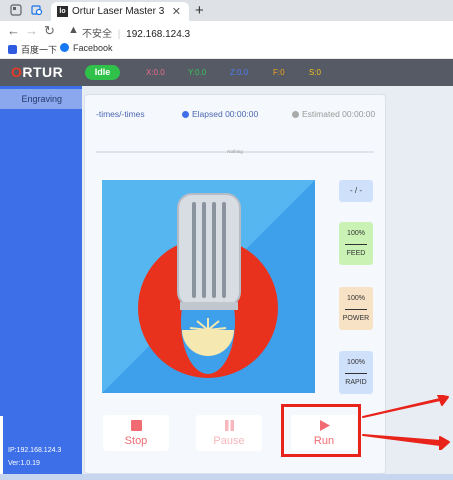 The height and width of the screenshot is (480, 453). I want to click on power-percent: 100%, so click(356, 298).